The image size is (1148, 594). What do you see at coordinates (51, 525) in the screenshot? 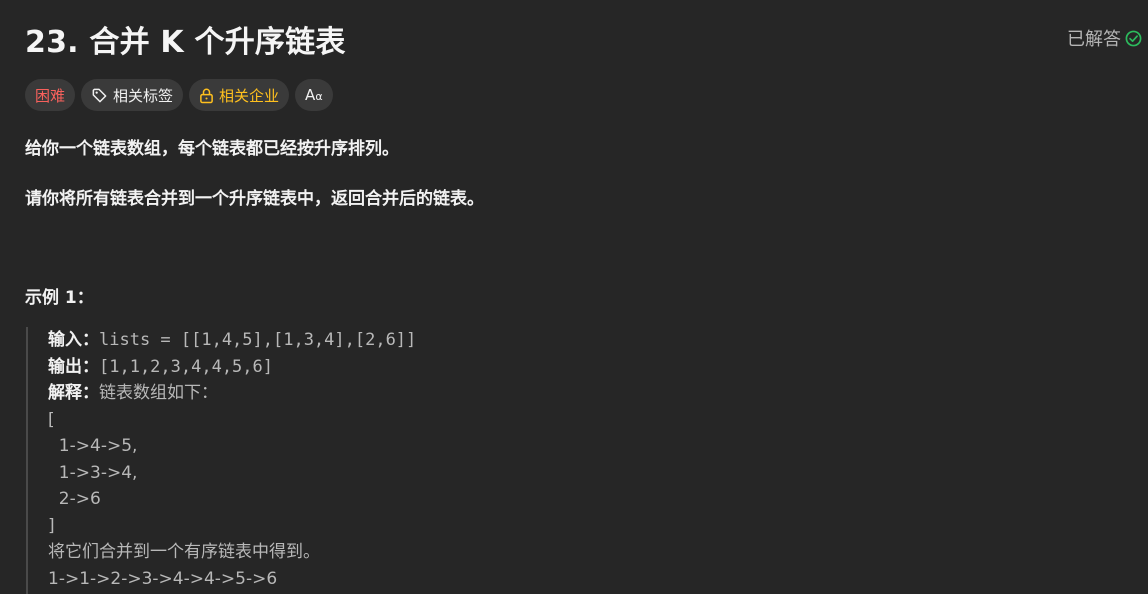
I see `example-explain-line: ]` at bounding box center [51, 525].